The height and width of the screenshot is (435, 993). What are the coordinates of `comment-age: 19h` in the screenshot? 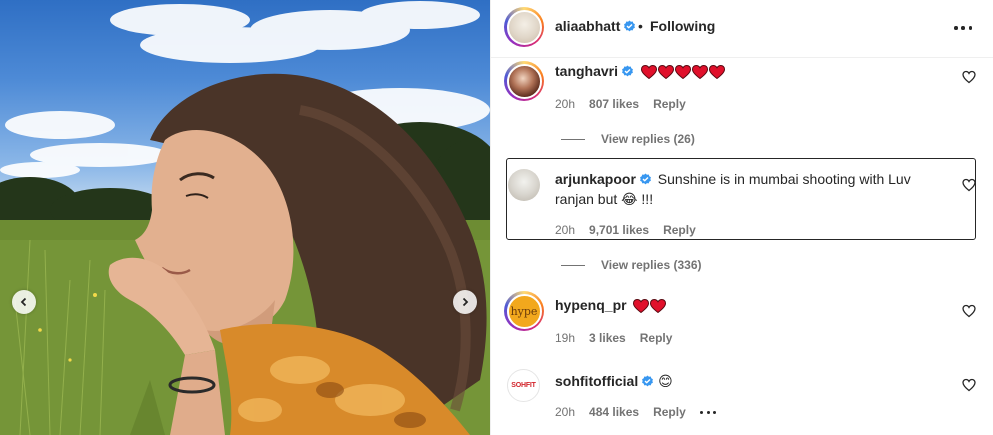 It's located at (565, 338).